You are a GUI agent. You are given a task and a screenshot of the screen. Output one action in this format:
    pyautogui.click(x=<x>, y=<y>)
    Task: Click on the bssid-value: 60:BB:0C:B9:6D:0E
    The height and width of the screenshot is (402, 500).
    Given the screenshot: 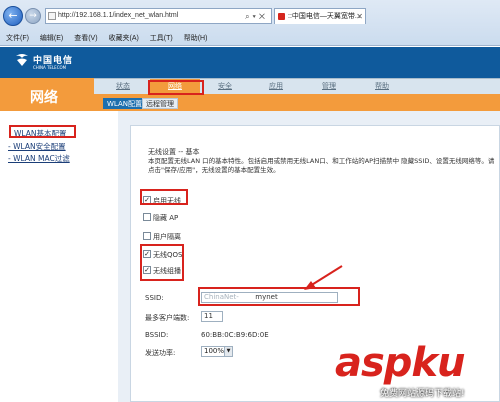 What is the action you would take?
    pyautogui.click(x=235, y=335)
    